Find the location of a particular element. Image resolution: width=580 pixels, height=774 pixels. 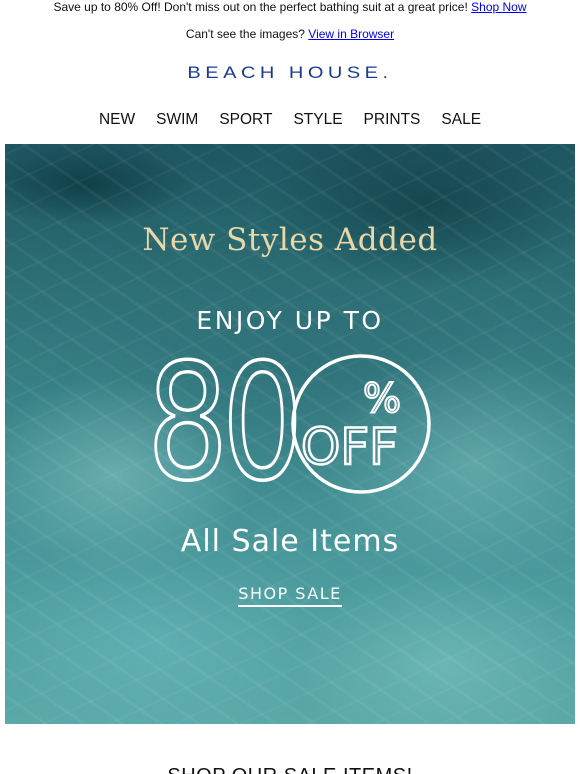

view-in-browser-line: Can't see the images? View in Browser is located at coordinates (290, 34).